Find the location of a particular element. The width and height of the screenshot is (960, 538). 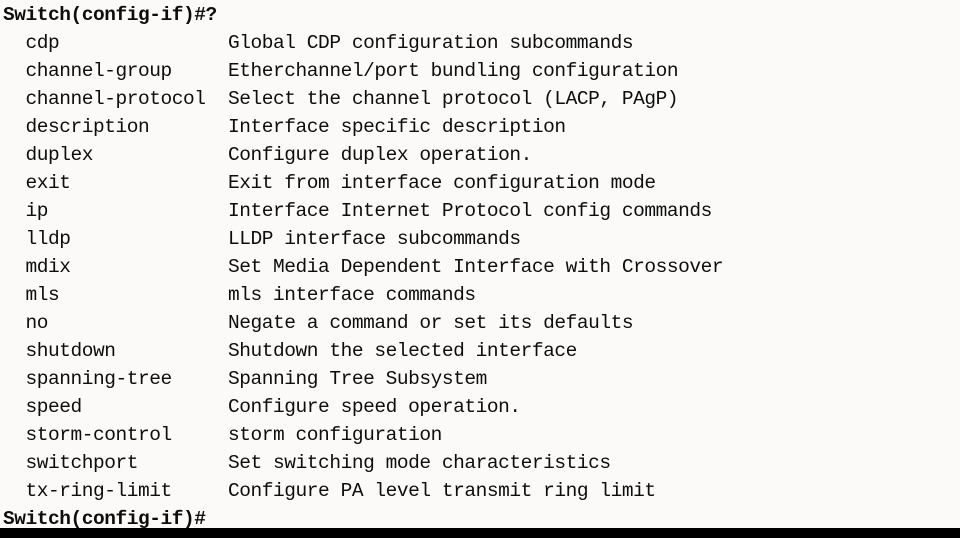

help-entry-row: spanning-tree Spanning Tree Subsystem is located at coordinates (480, 379).